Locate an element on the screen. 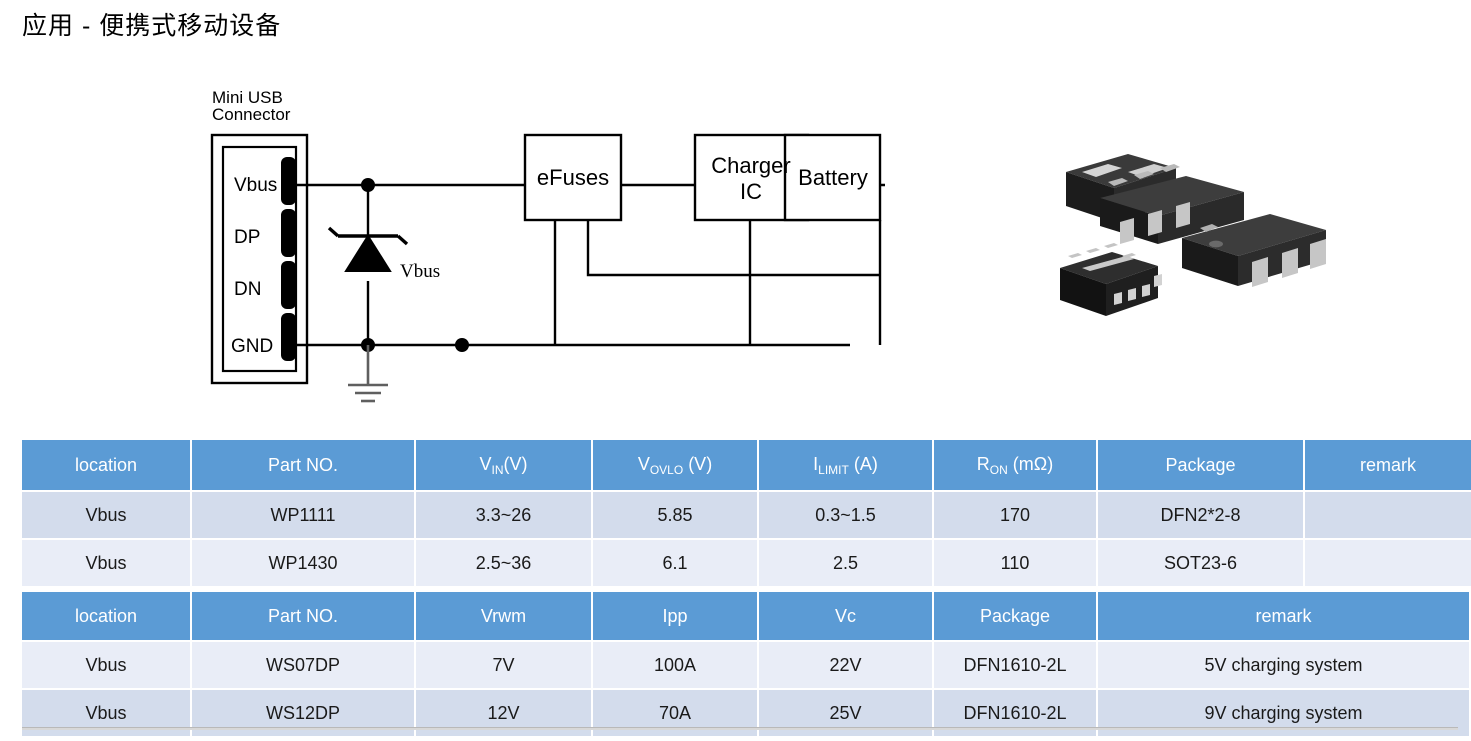  pin-label-dp: DP is located at coordinates (247, 237).